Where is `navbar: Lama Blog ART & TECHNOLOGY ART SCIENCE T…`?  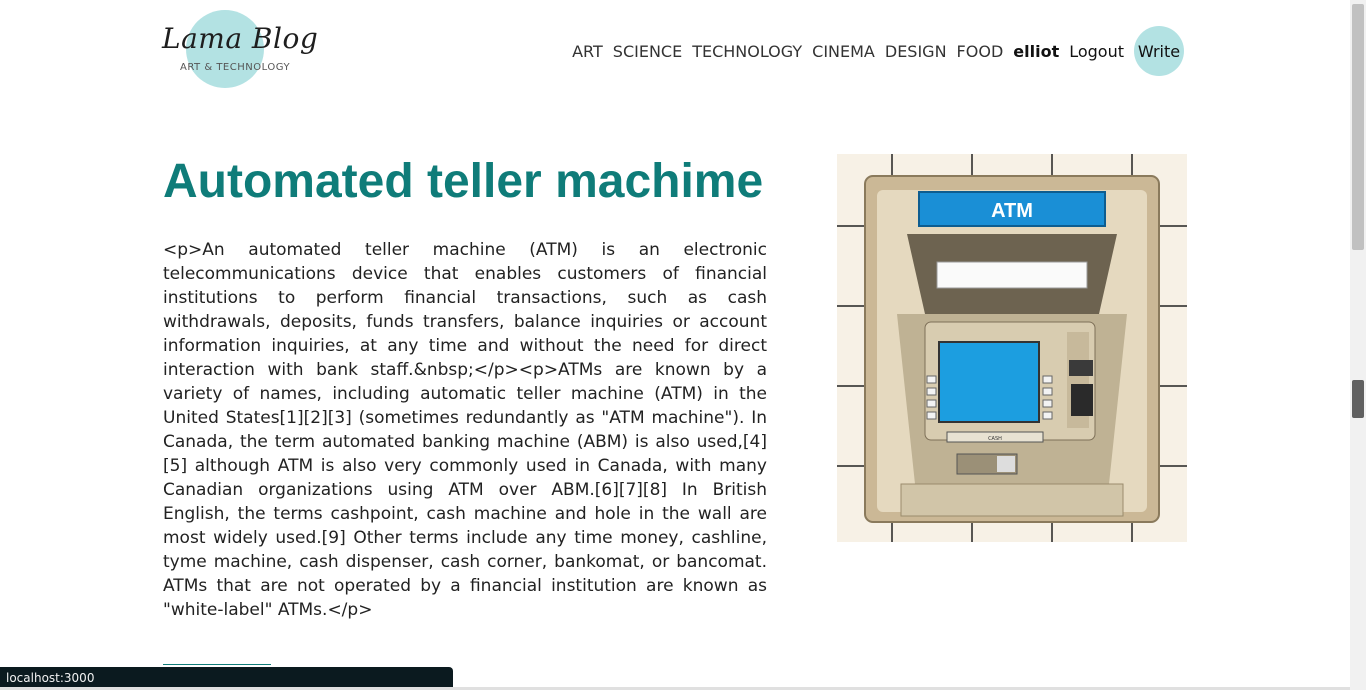
navbar: Lama Blog ART & TECHNOLOGY ART SCIENCE T… is located at coordinates (675, 50).